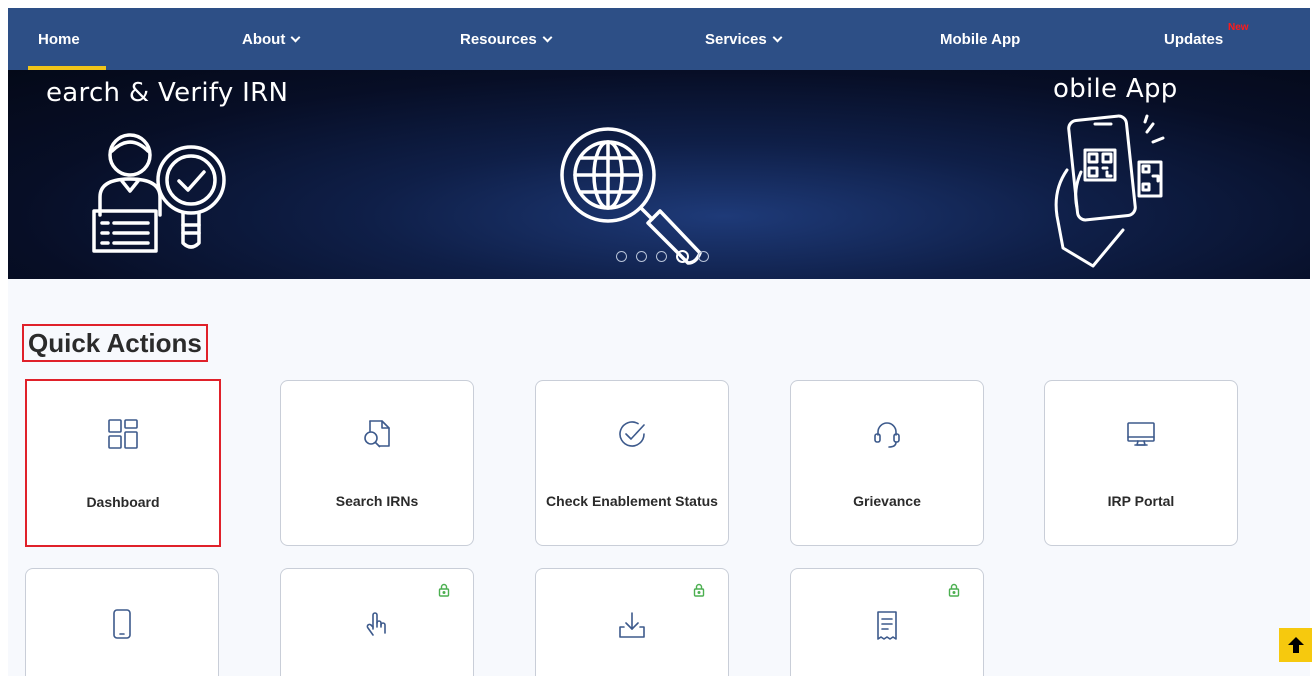 This screenshot has height=676, width=1312. What do you see at coordinates (167, 93) in the screenshot?
I see `banner-caption-left: earch & Verify IRN` at bounding box center [167, 93].